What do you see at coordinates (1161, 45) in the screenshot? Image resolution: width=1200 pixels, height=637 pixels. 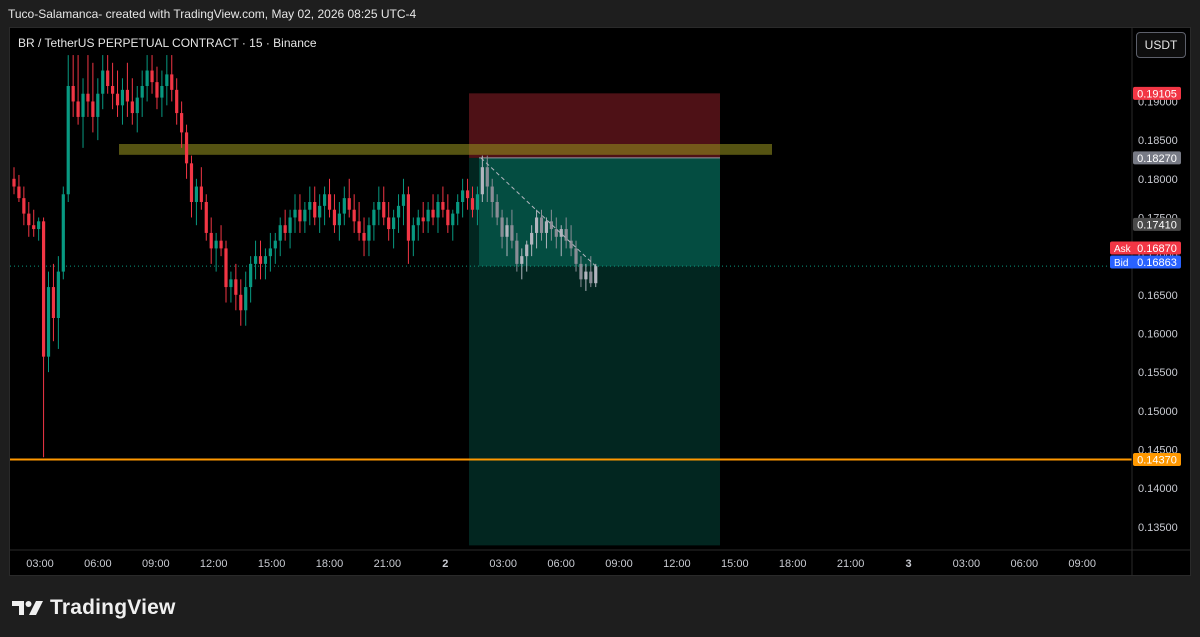 I see `currency-button: USDT` at bounding box center [1161, 45].